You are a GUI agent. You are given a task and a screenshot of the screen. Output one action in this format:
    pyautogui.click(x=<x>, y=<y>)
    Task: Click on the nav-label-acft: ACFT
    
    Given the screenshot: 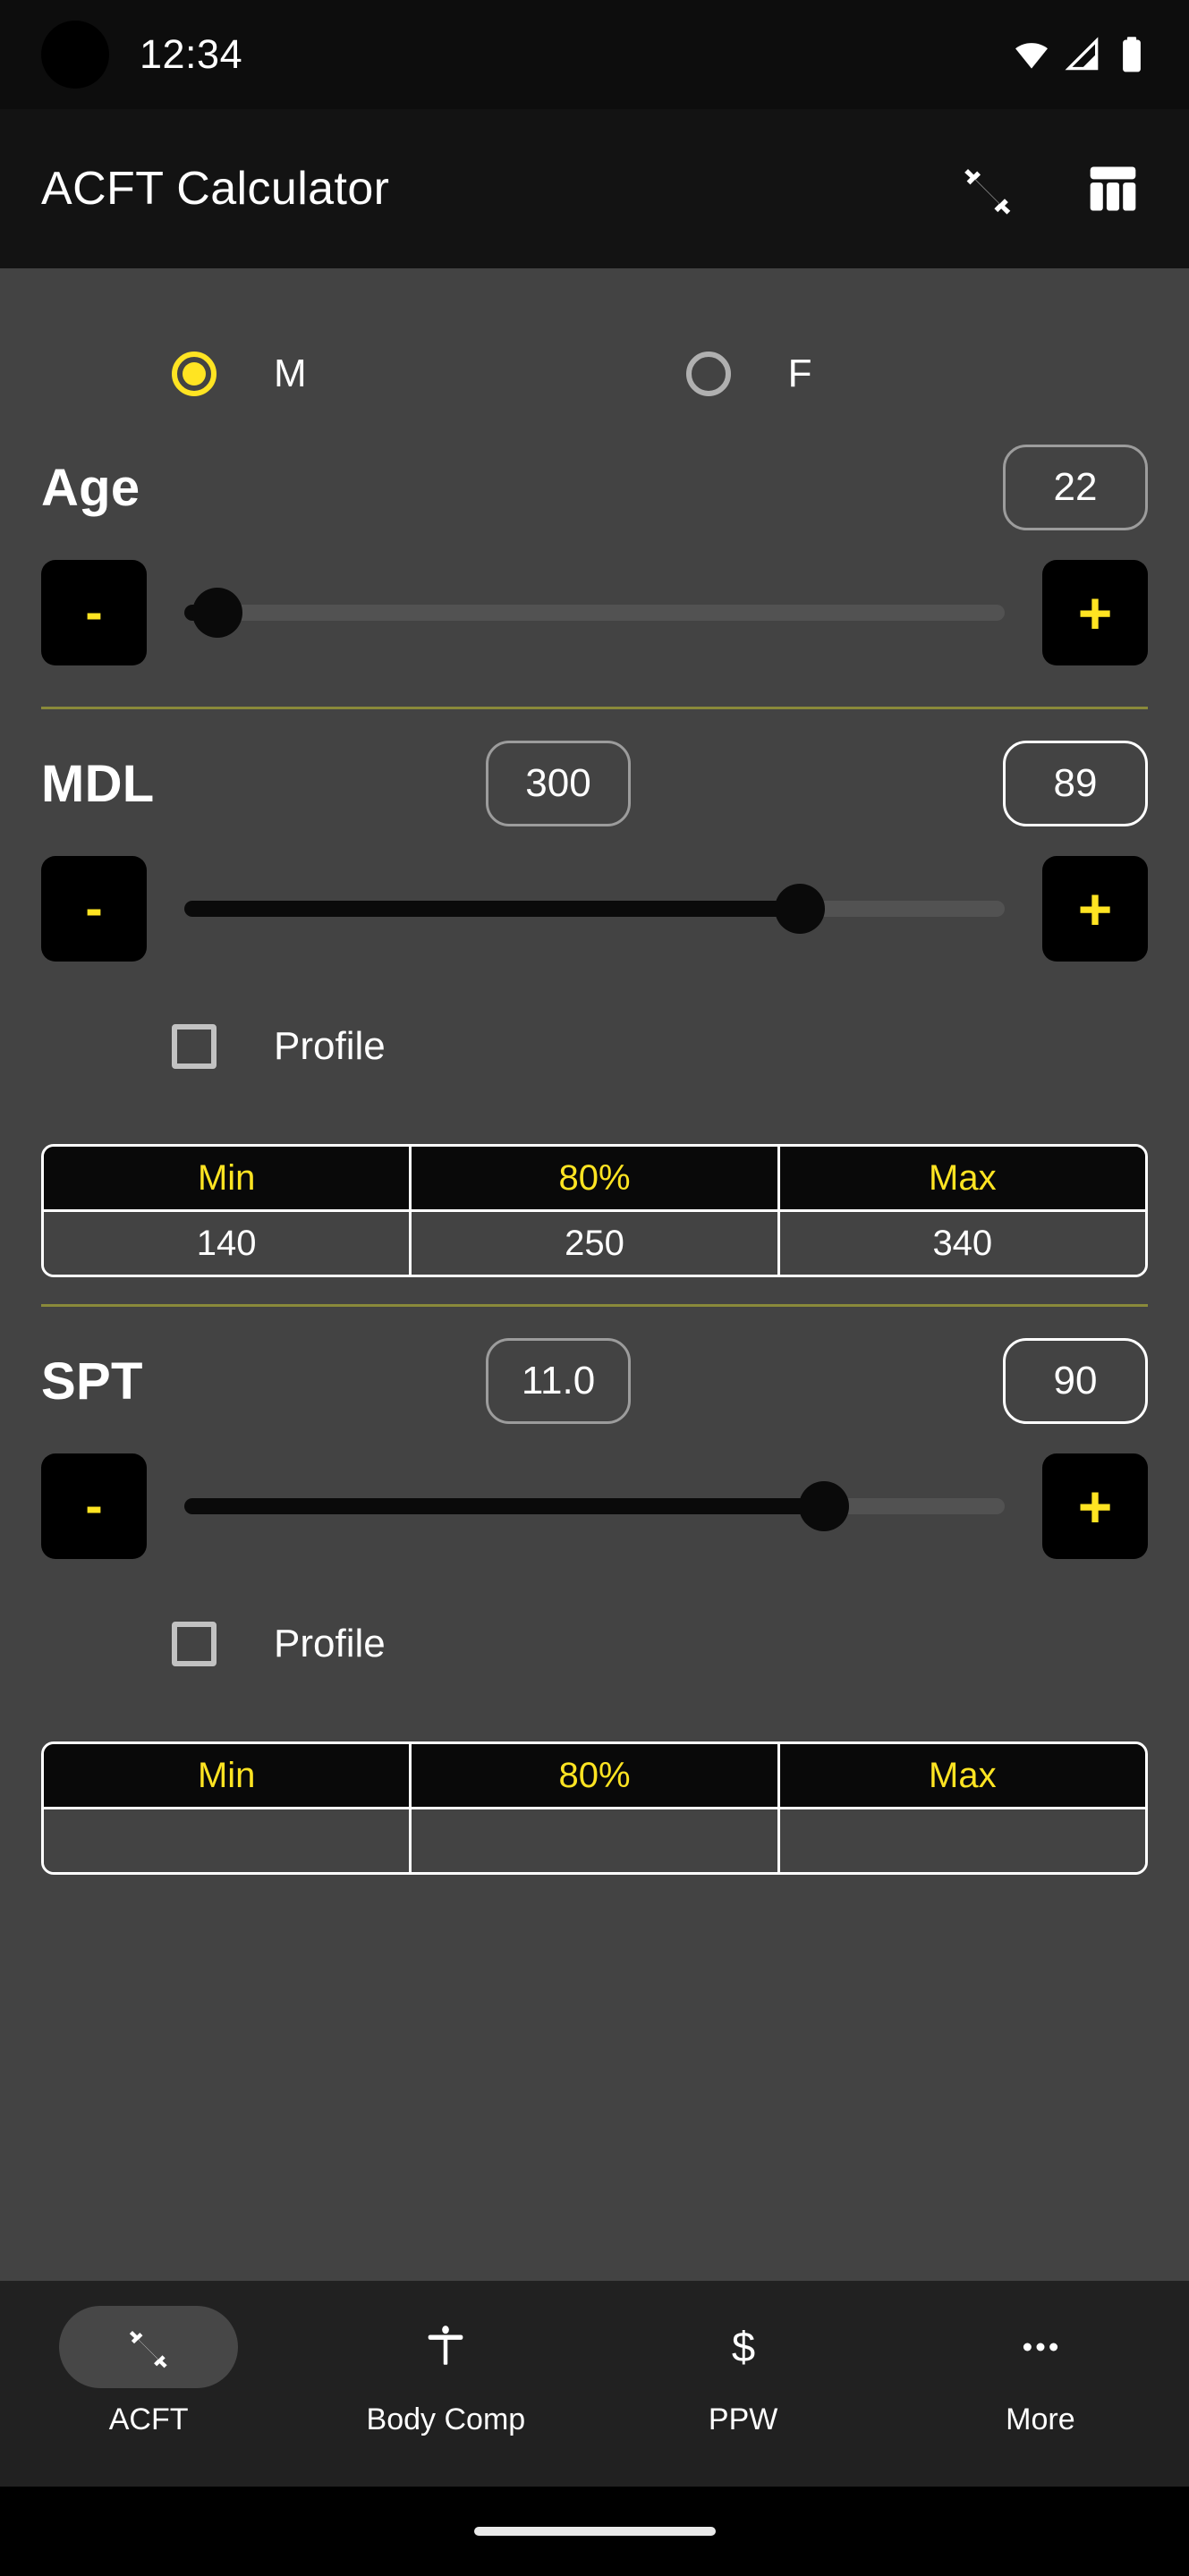 What is the action you would take?
    pyautogui.click(x=148, y=2419)
    